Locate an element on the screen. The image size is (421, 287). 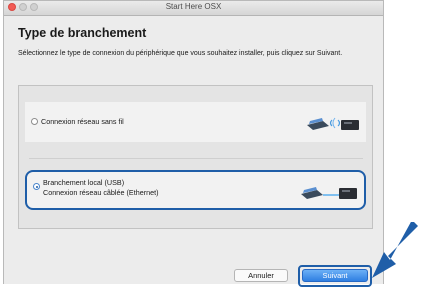
cancel-button: Annuler is located at coordinates (261, 275).